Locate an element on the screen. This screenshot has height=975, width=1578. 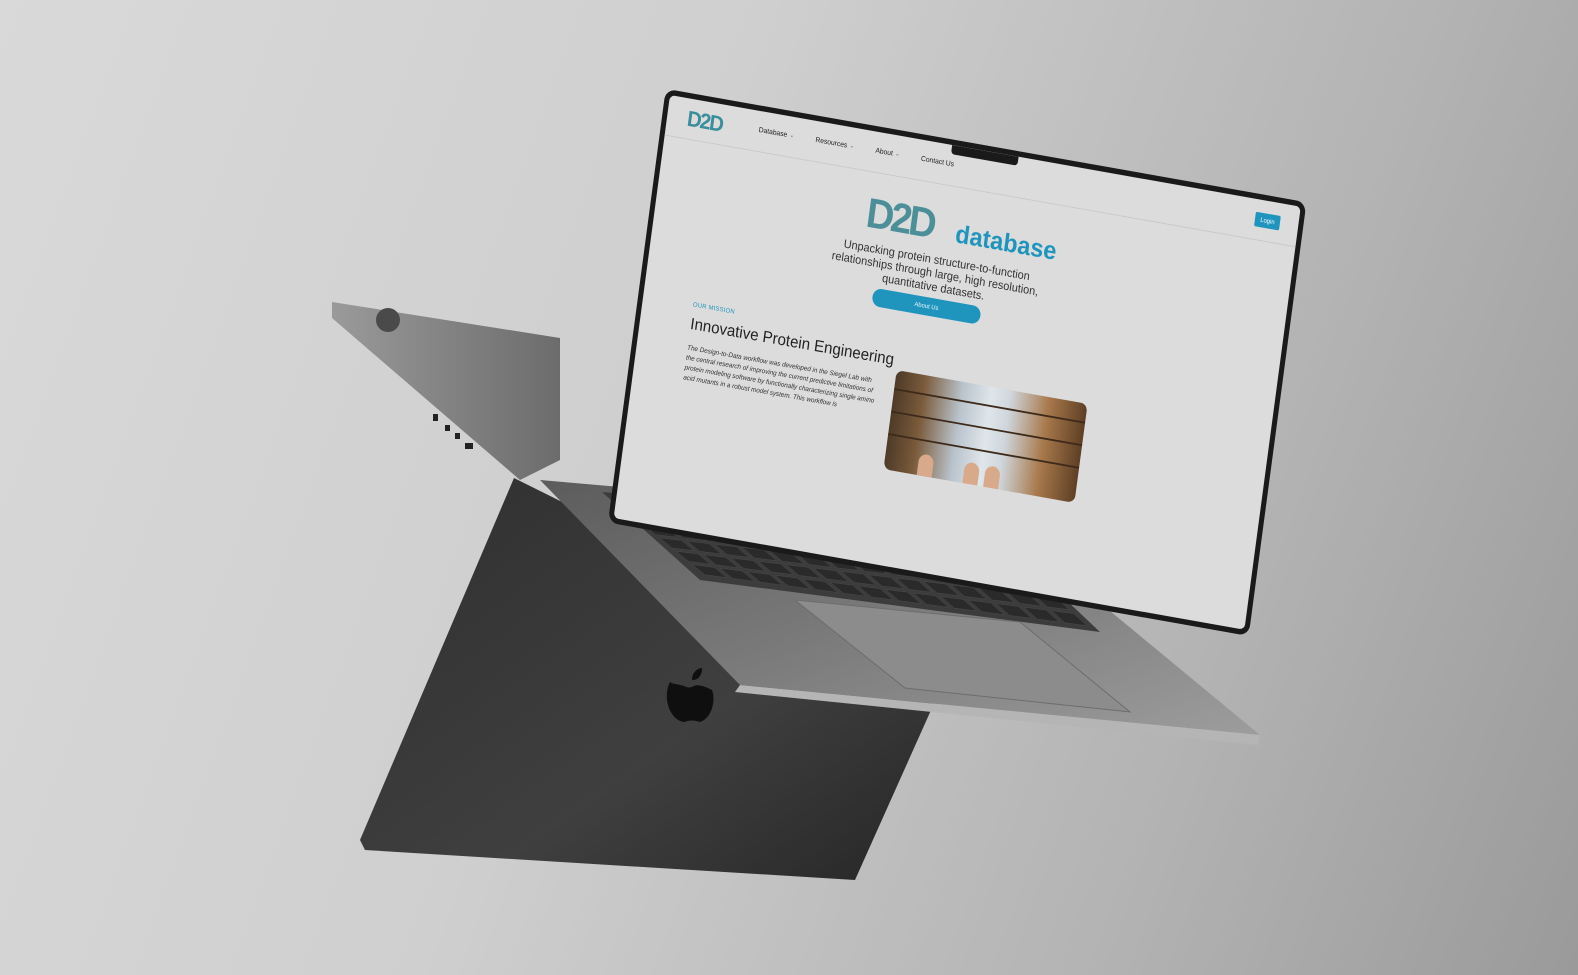
hero-logo: D2D is located at coordinates (900, 218).